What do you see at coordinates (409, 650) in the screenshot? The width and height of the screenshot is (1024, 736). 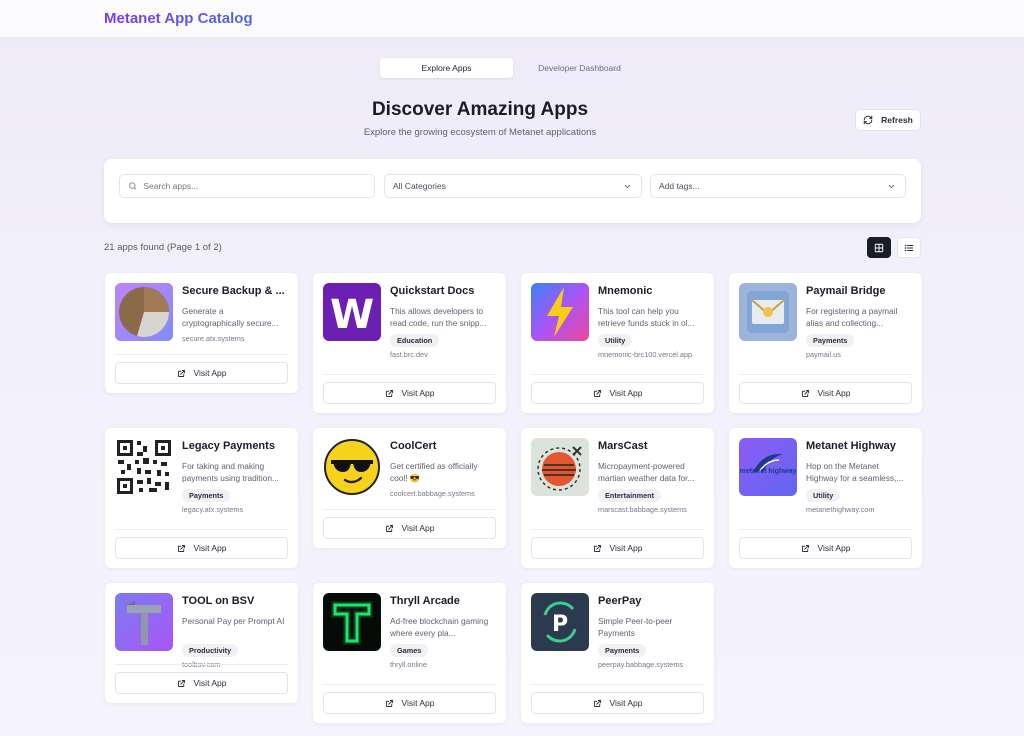 I see `category-tag: Games` at bounding box center [409, 650].